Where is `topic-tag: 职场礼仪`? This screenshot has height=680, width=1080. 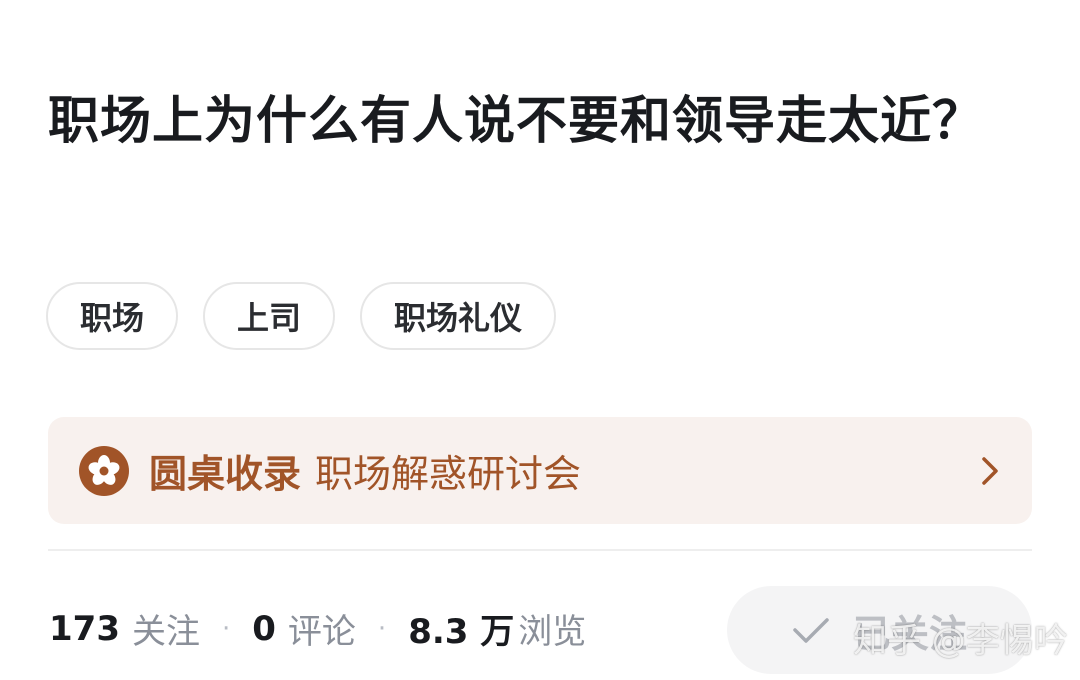 topic-tag: 职场礼仪 is located at coordinates (458, 316).